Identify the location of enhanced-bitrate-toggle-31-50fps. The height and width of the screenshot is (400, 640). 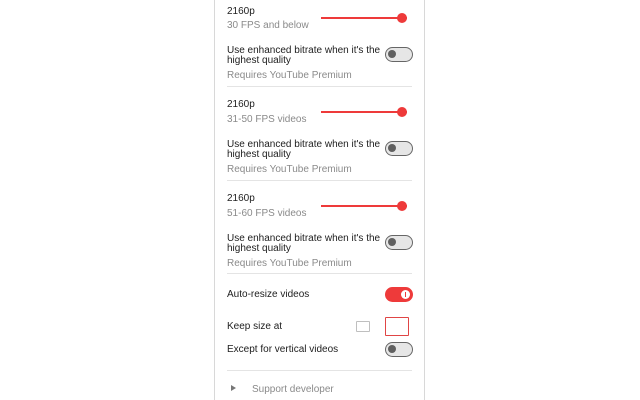
(399, 148).